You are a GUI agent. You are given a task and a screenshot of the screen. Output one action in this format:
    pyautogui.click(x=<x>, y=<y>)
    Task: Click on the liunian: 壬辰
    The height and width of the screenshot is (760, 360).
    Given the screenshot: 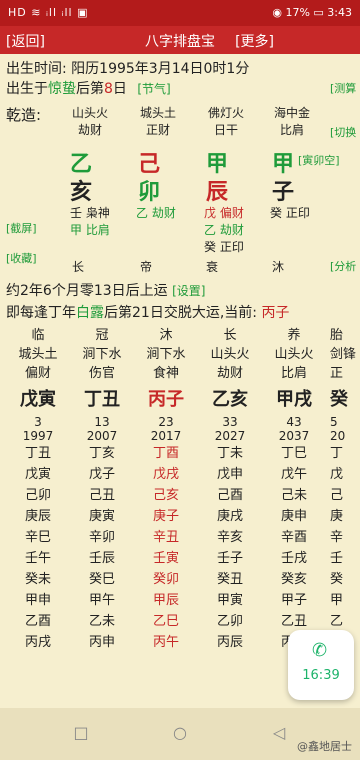 What is the action you would take?
    pyautogui.click(x=101, y=558)
    